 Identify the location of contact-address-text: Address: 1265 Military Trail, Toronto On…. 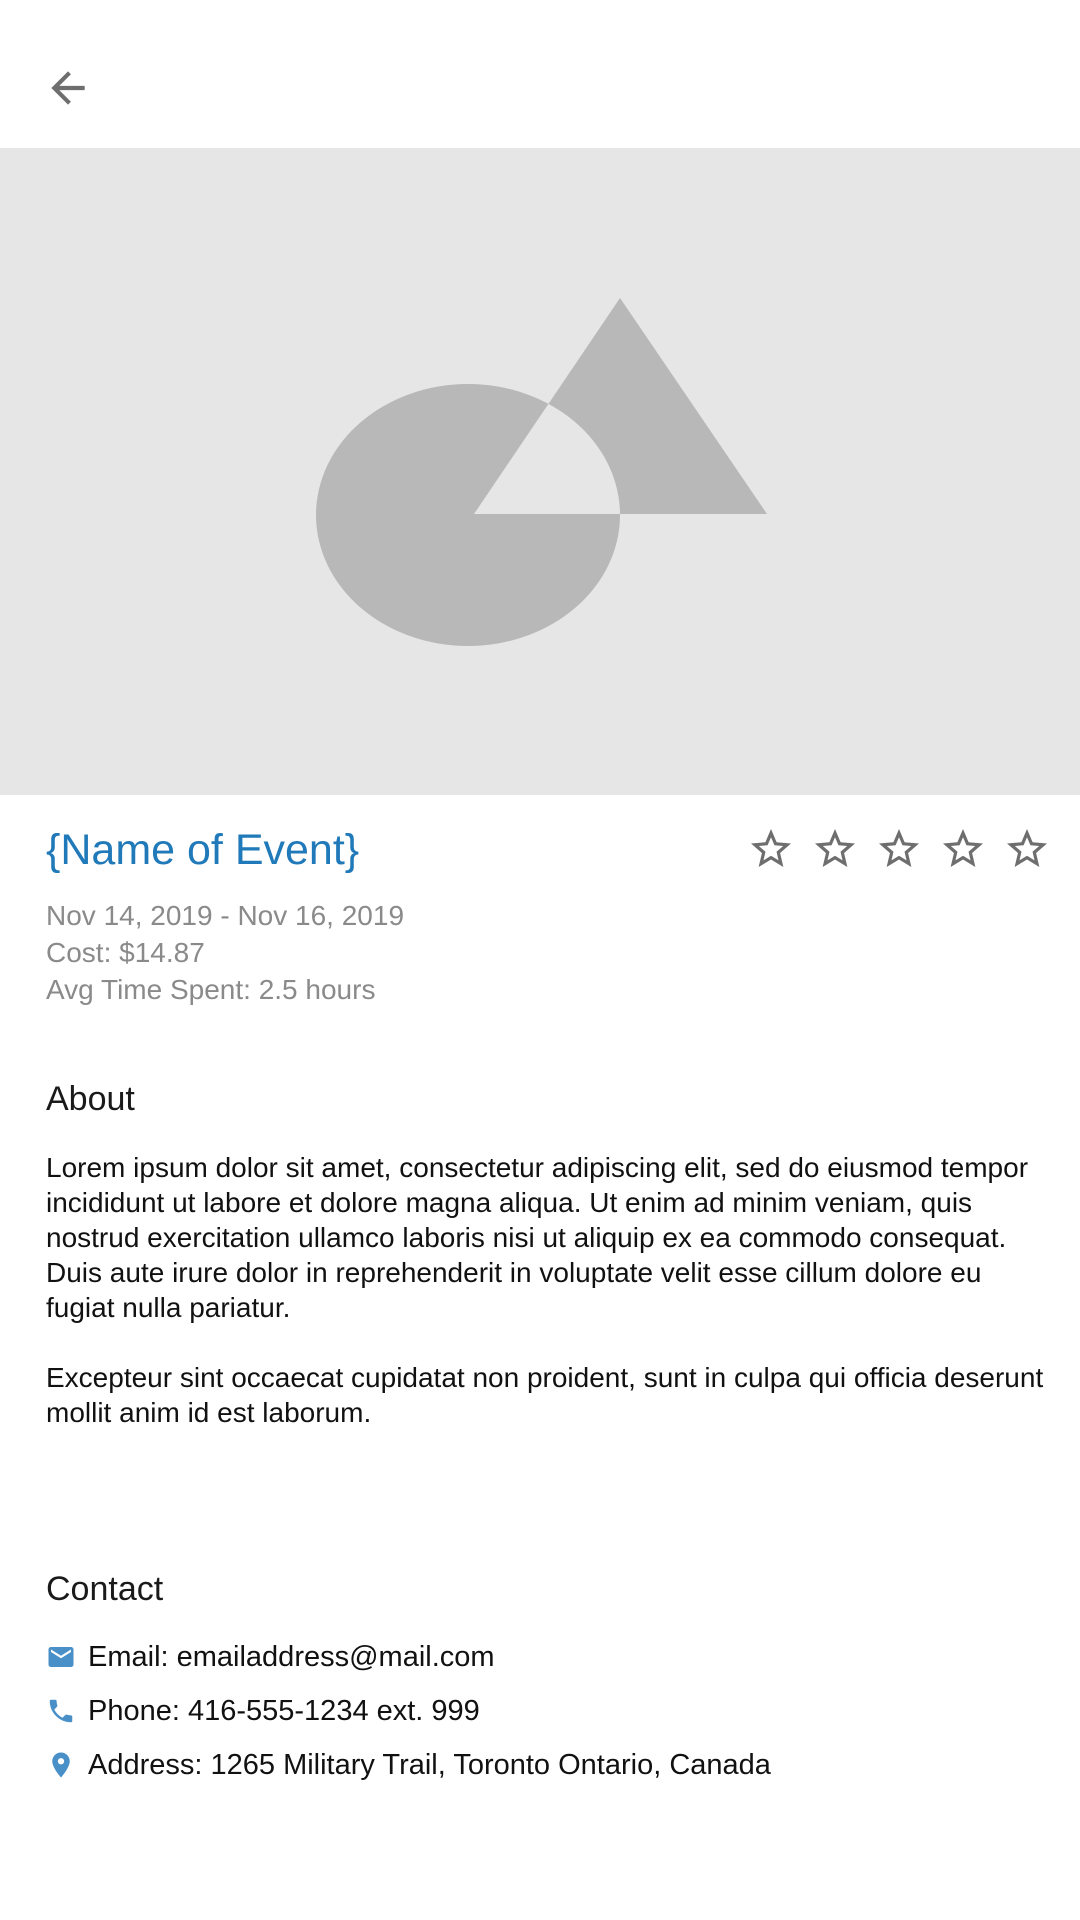
(429, 1764).